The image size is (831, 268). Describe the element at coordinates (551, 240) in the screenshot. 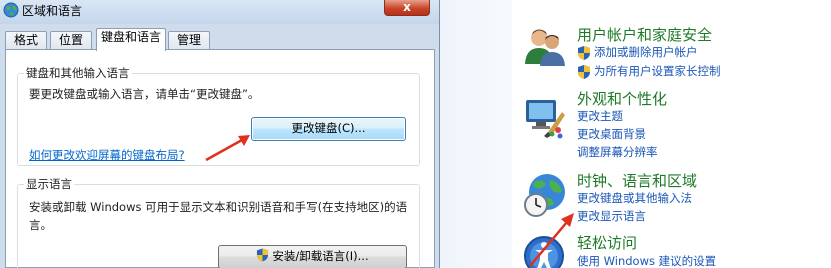

I see `arrow-to-change-display-language` at that location.